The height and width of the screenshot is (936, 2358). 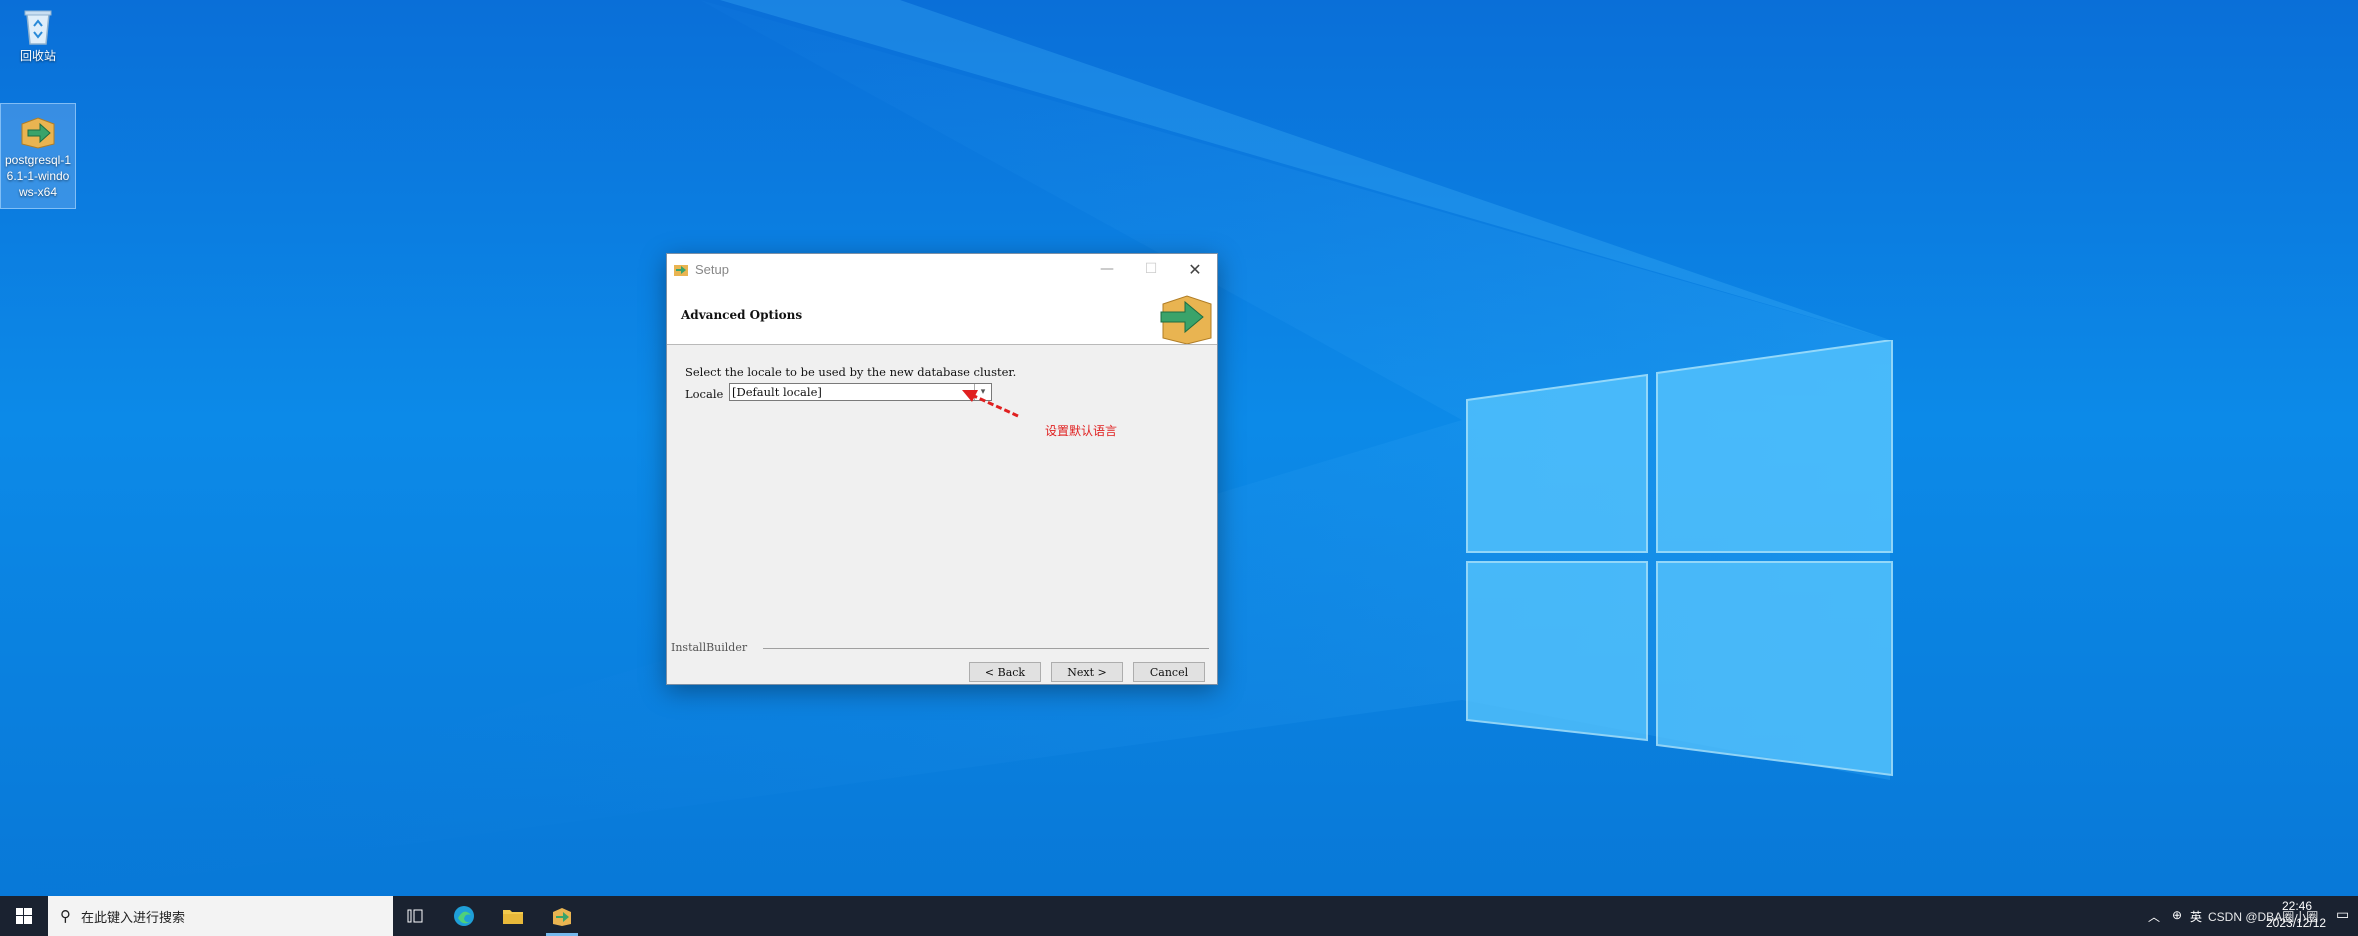 What do you see at coordinates (712, 269) in the screenshot?
I see `dialog-title: Setup` at bounding box center [712, 269].